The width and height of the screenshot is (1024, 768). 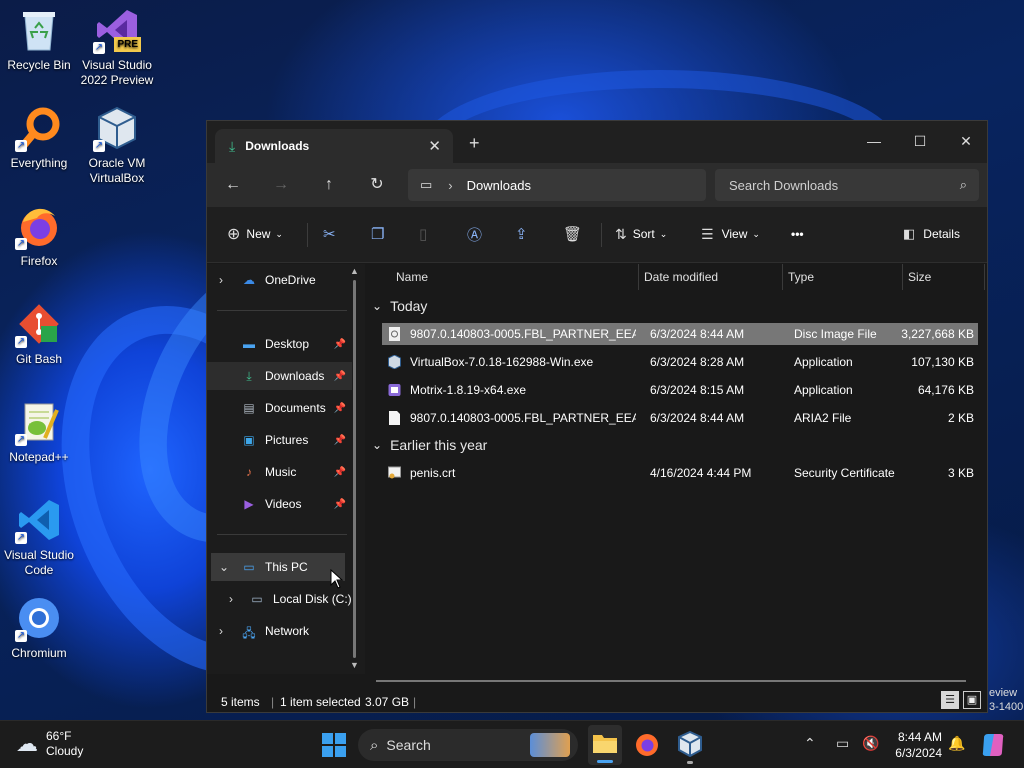 I want to click on weather-widget: ☁ 66°F Cloudy, so click(x=49, y=744).